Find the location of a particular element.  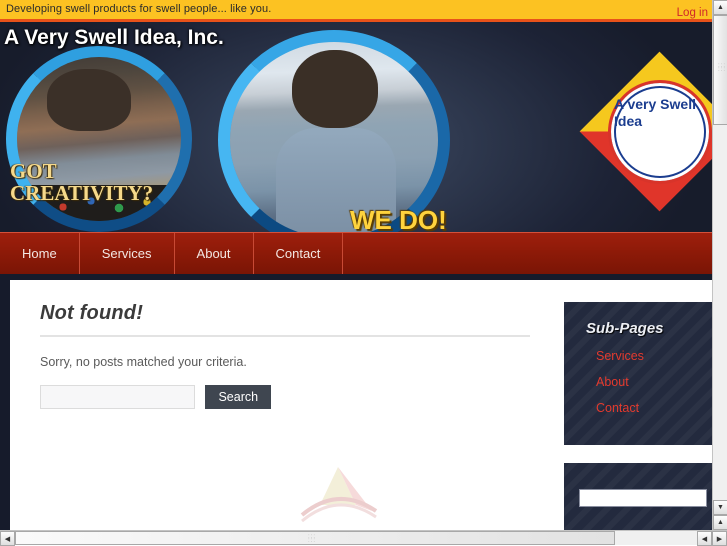

scroll-up-button-secondary: ▲ is located at coordinates (720, 522).